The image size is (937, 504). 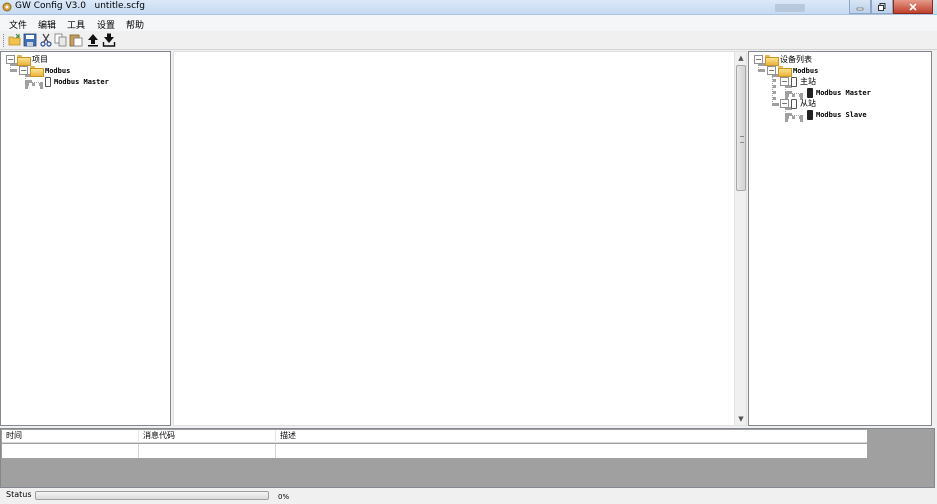 I want to click on toolbar-grip, so click(x=4, y=40).